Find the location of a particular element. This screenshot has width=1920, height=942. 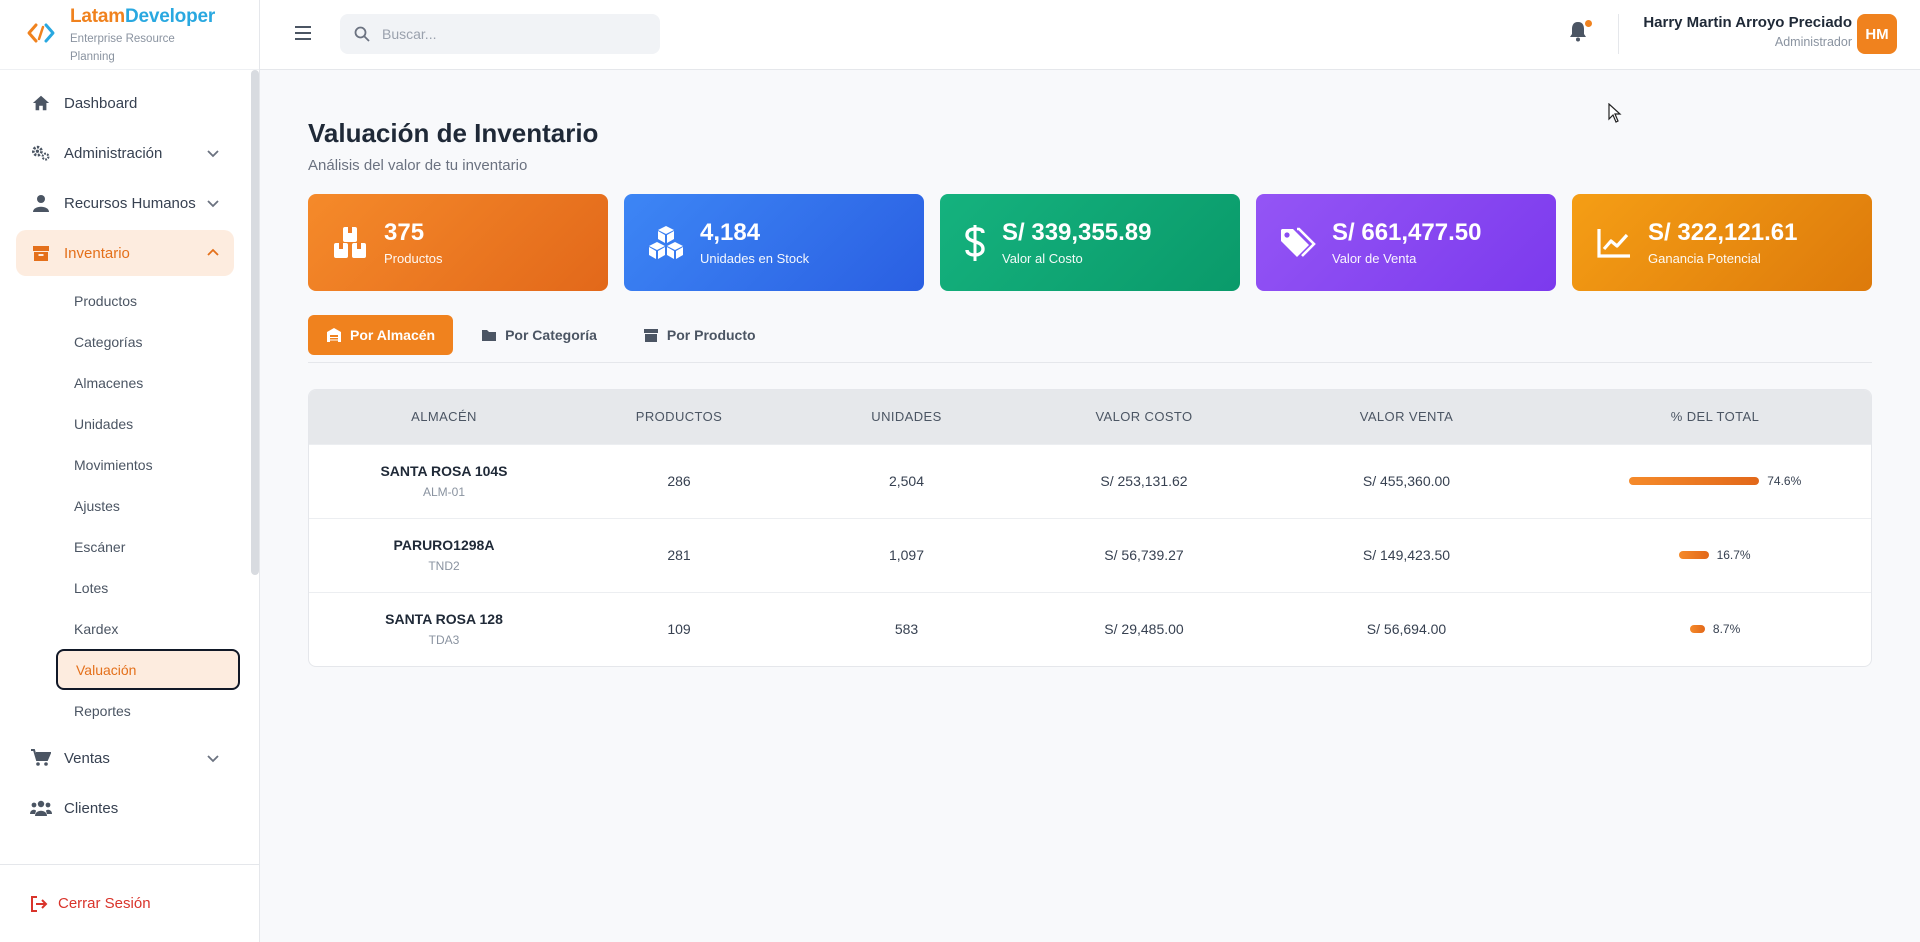

card-unidades: 4,184 Unidades en Stock is located at coordinates (774, 242).